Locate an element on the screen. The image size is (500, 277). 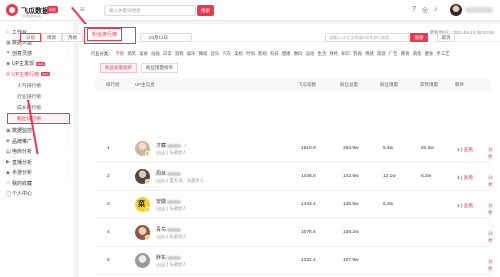
search-input: 输入关键词搜索 is located at coordinates (150, 10).